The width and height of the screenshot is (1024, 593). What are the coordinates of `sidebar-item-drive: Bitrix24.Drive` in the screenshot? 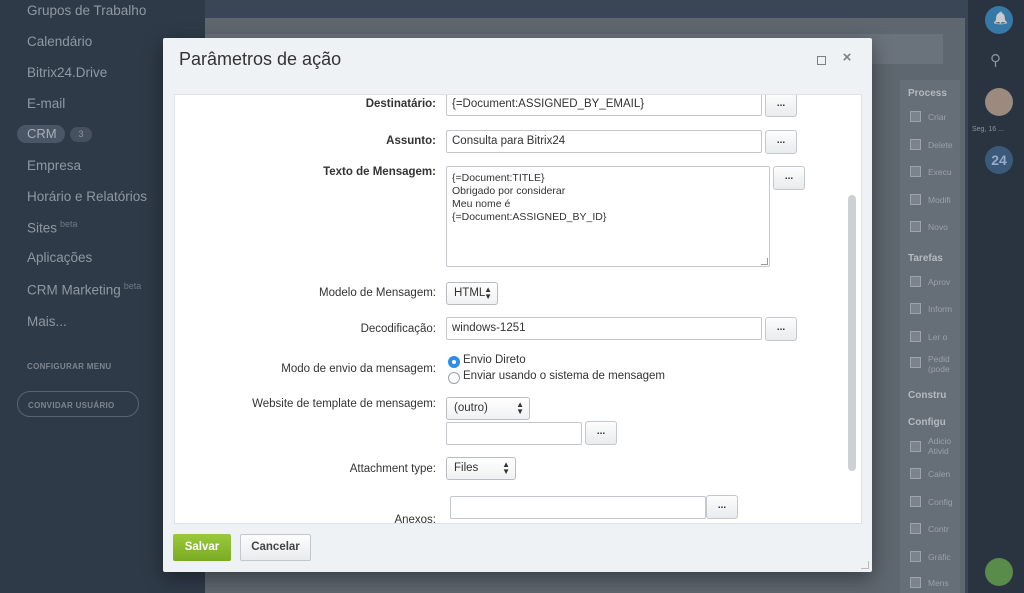 It's located at (67, 72).